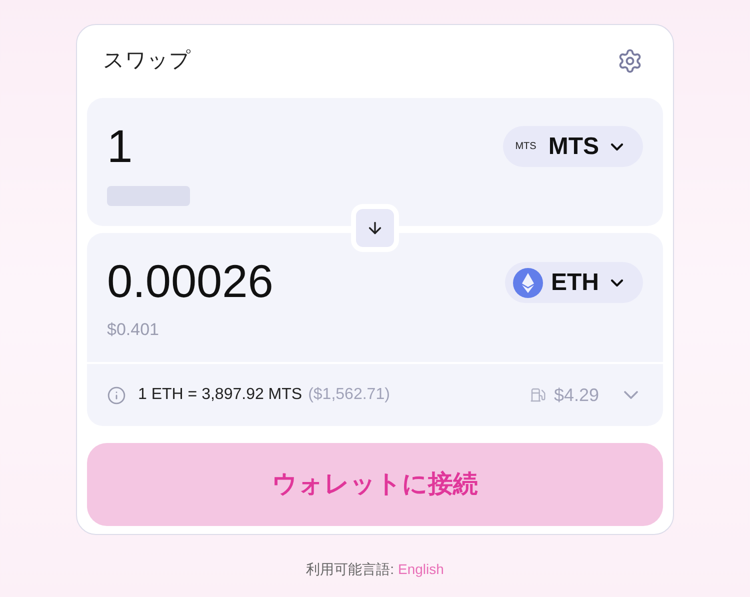 The width and height of the screenshot is (750, 597). I want to click on buy-amount-field: 0.00026, so click(257, 281).